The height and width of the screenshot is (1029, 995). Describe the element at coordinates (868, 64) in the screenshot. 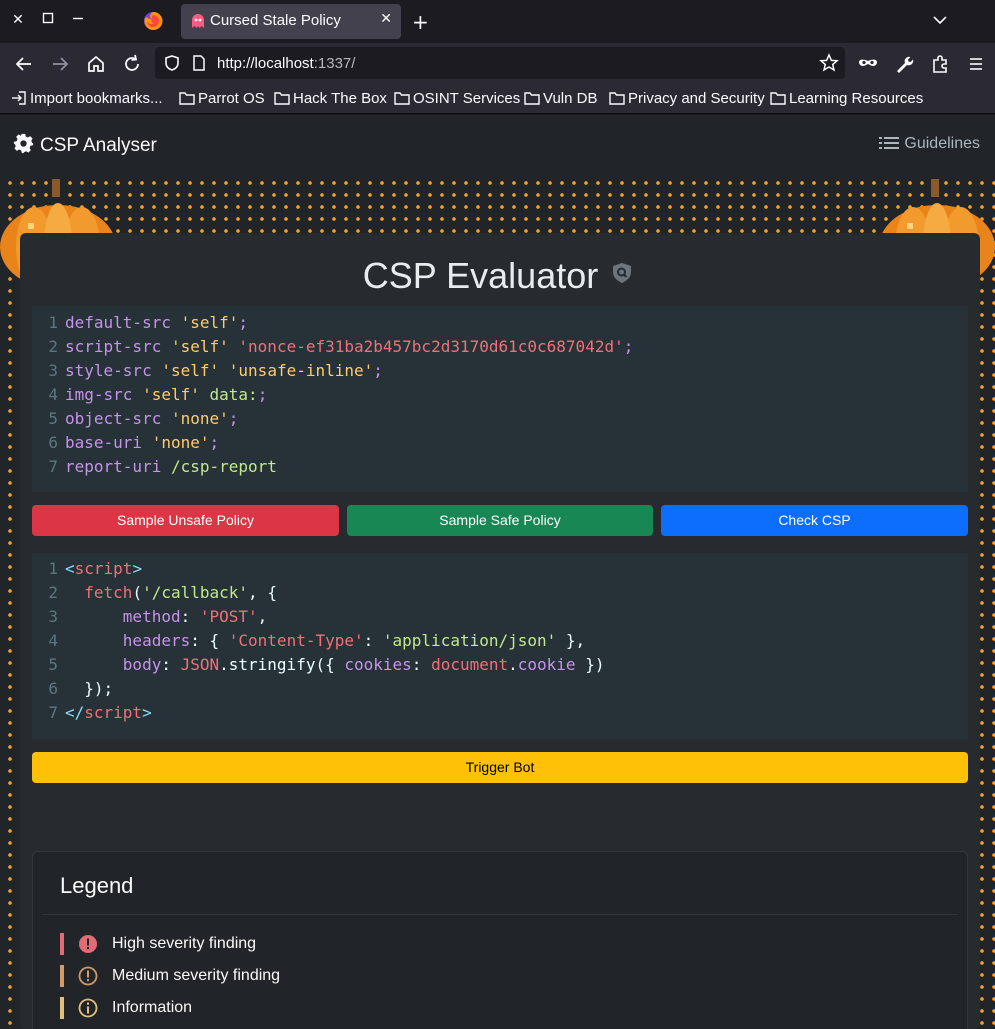

I see `private-mask-icon` at that location.